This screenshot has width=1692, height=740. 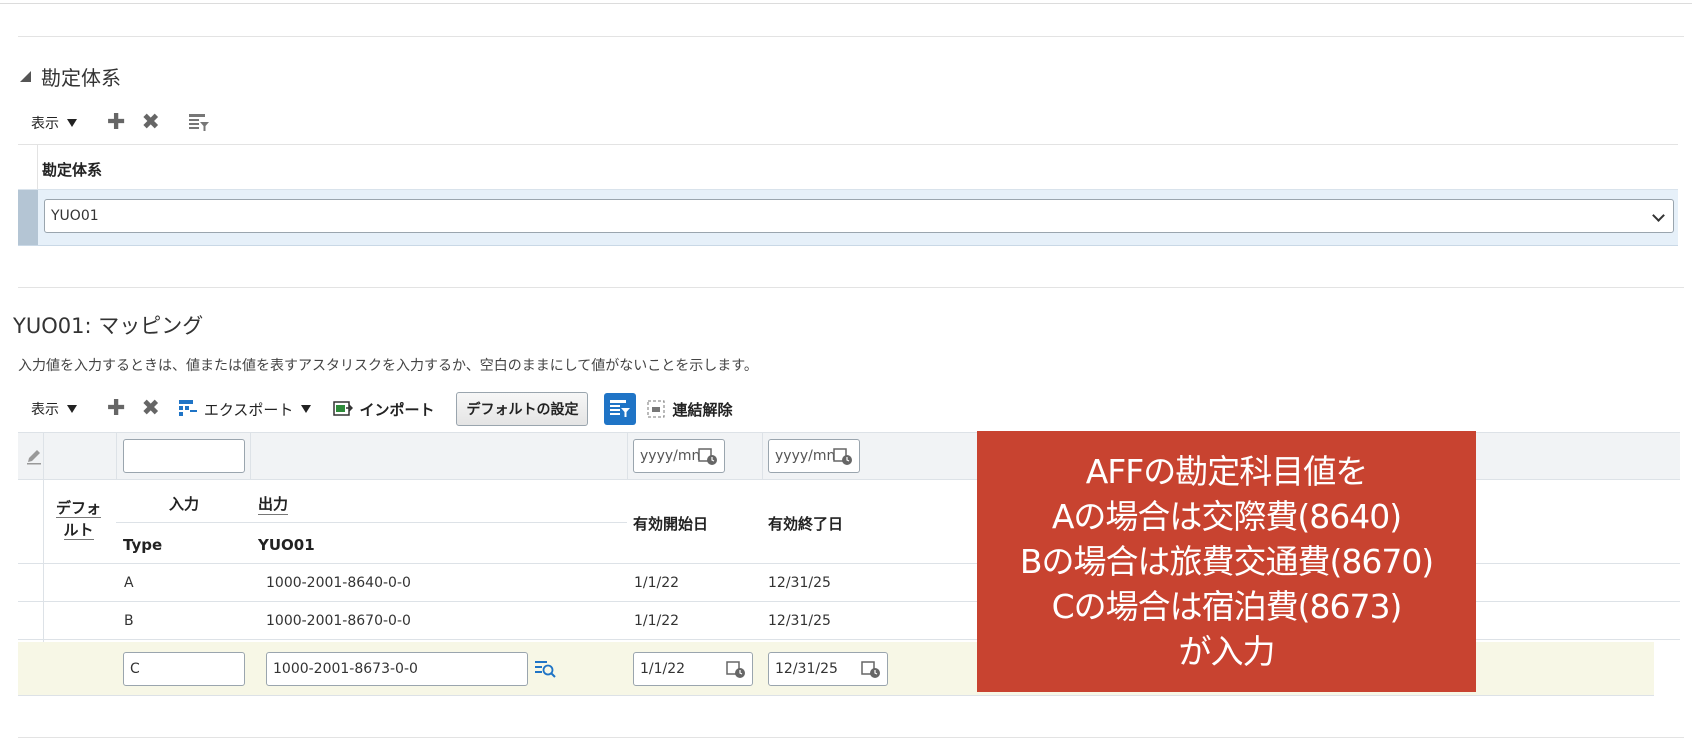 I want to click on type-input: C, so click(x=184, y=669).